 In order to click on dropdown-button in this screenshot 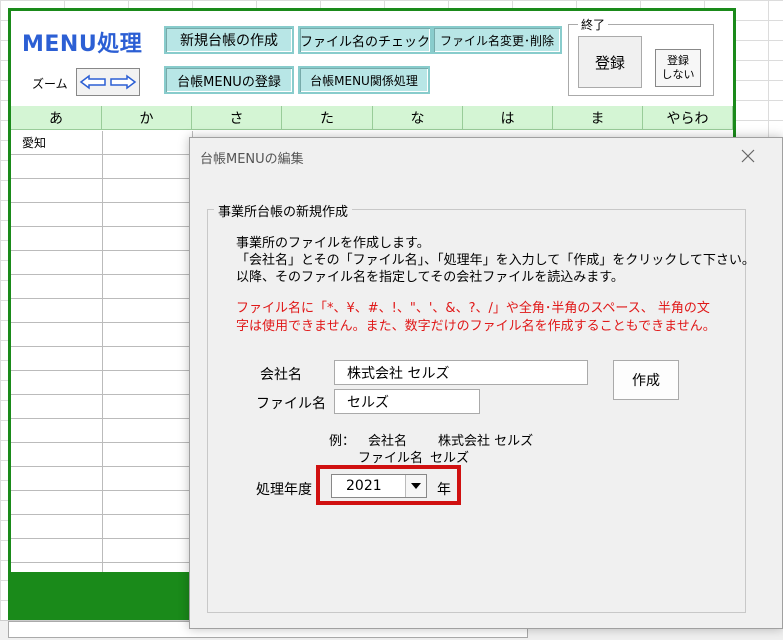, I will do `click(415, 486)`.